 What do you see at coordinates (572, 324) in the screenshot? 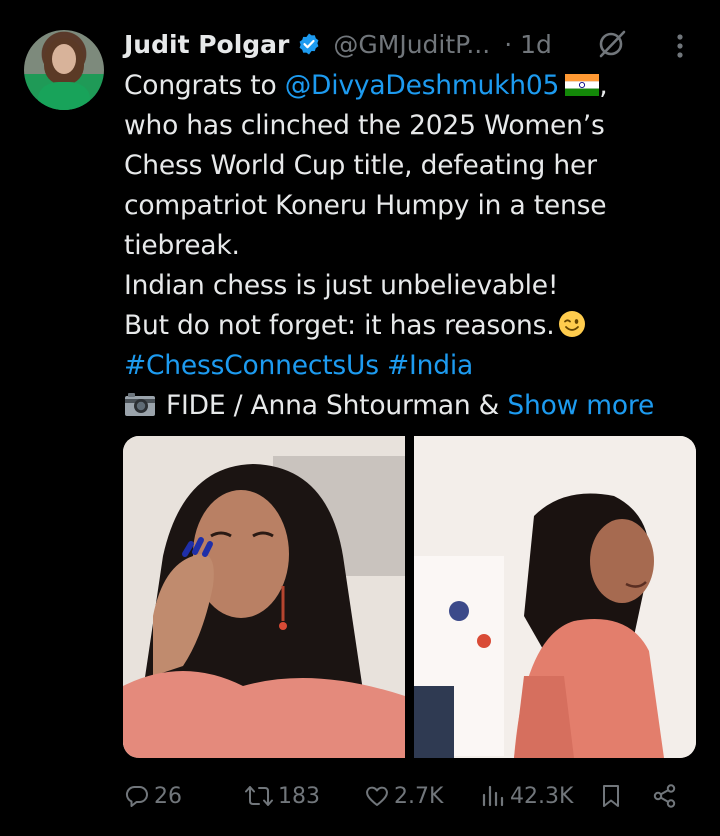
I see `winking-face-icon` at bounding box center [572, 324].